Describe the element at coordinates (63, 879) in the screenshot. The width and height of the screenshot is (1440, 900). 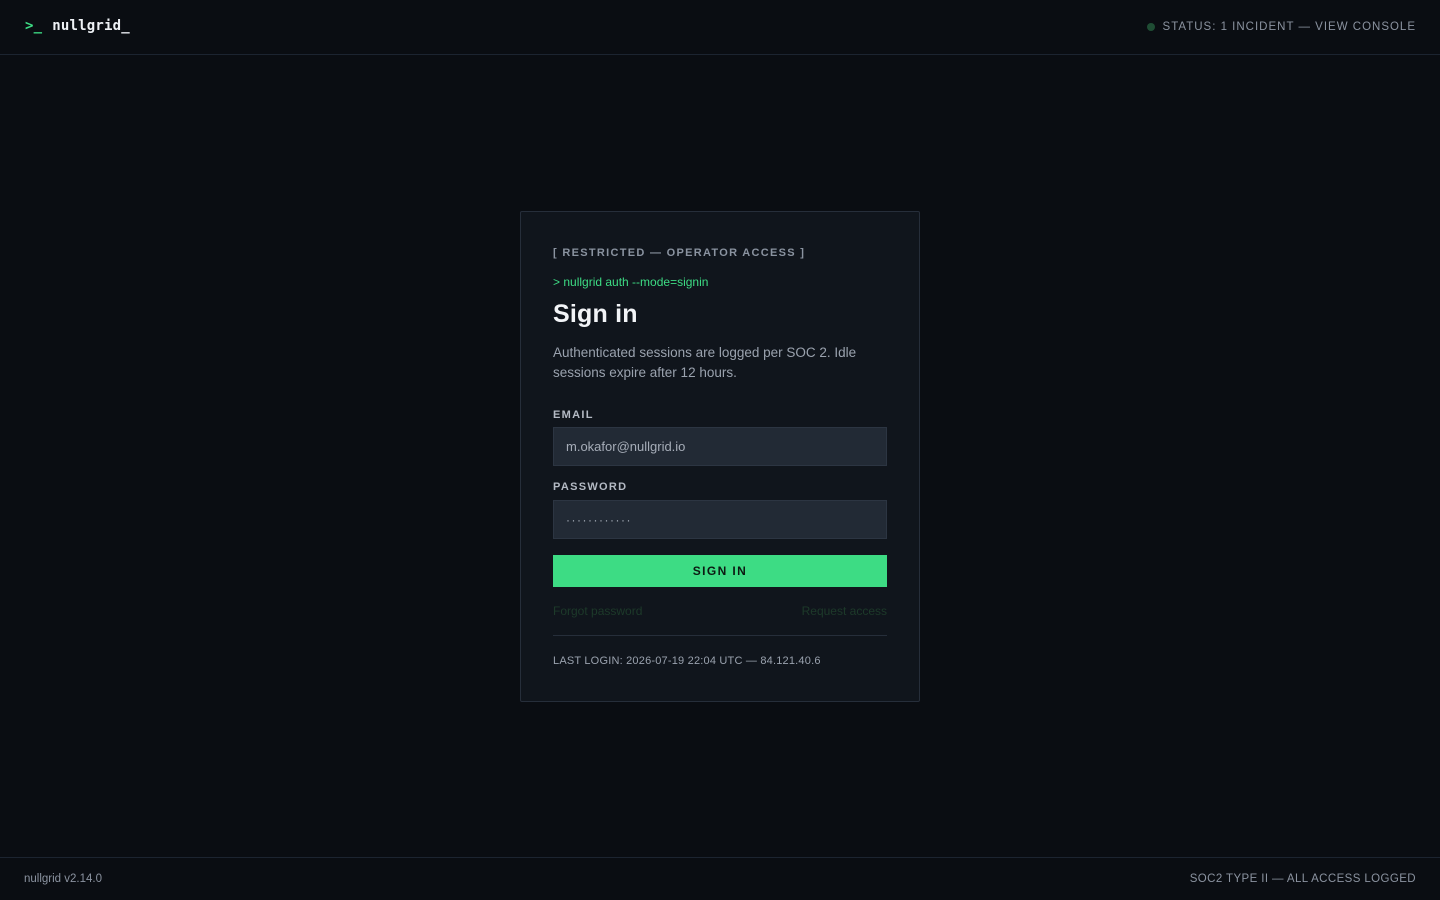
I see `version-label: nullgrid v2.14.0` at that location.